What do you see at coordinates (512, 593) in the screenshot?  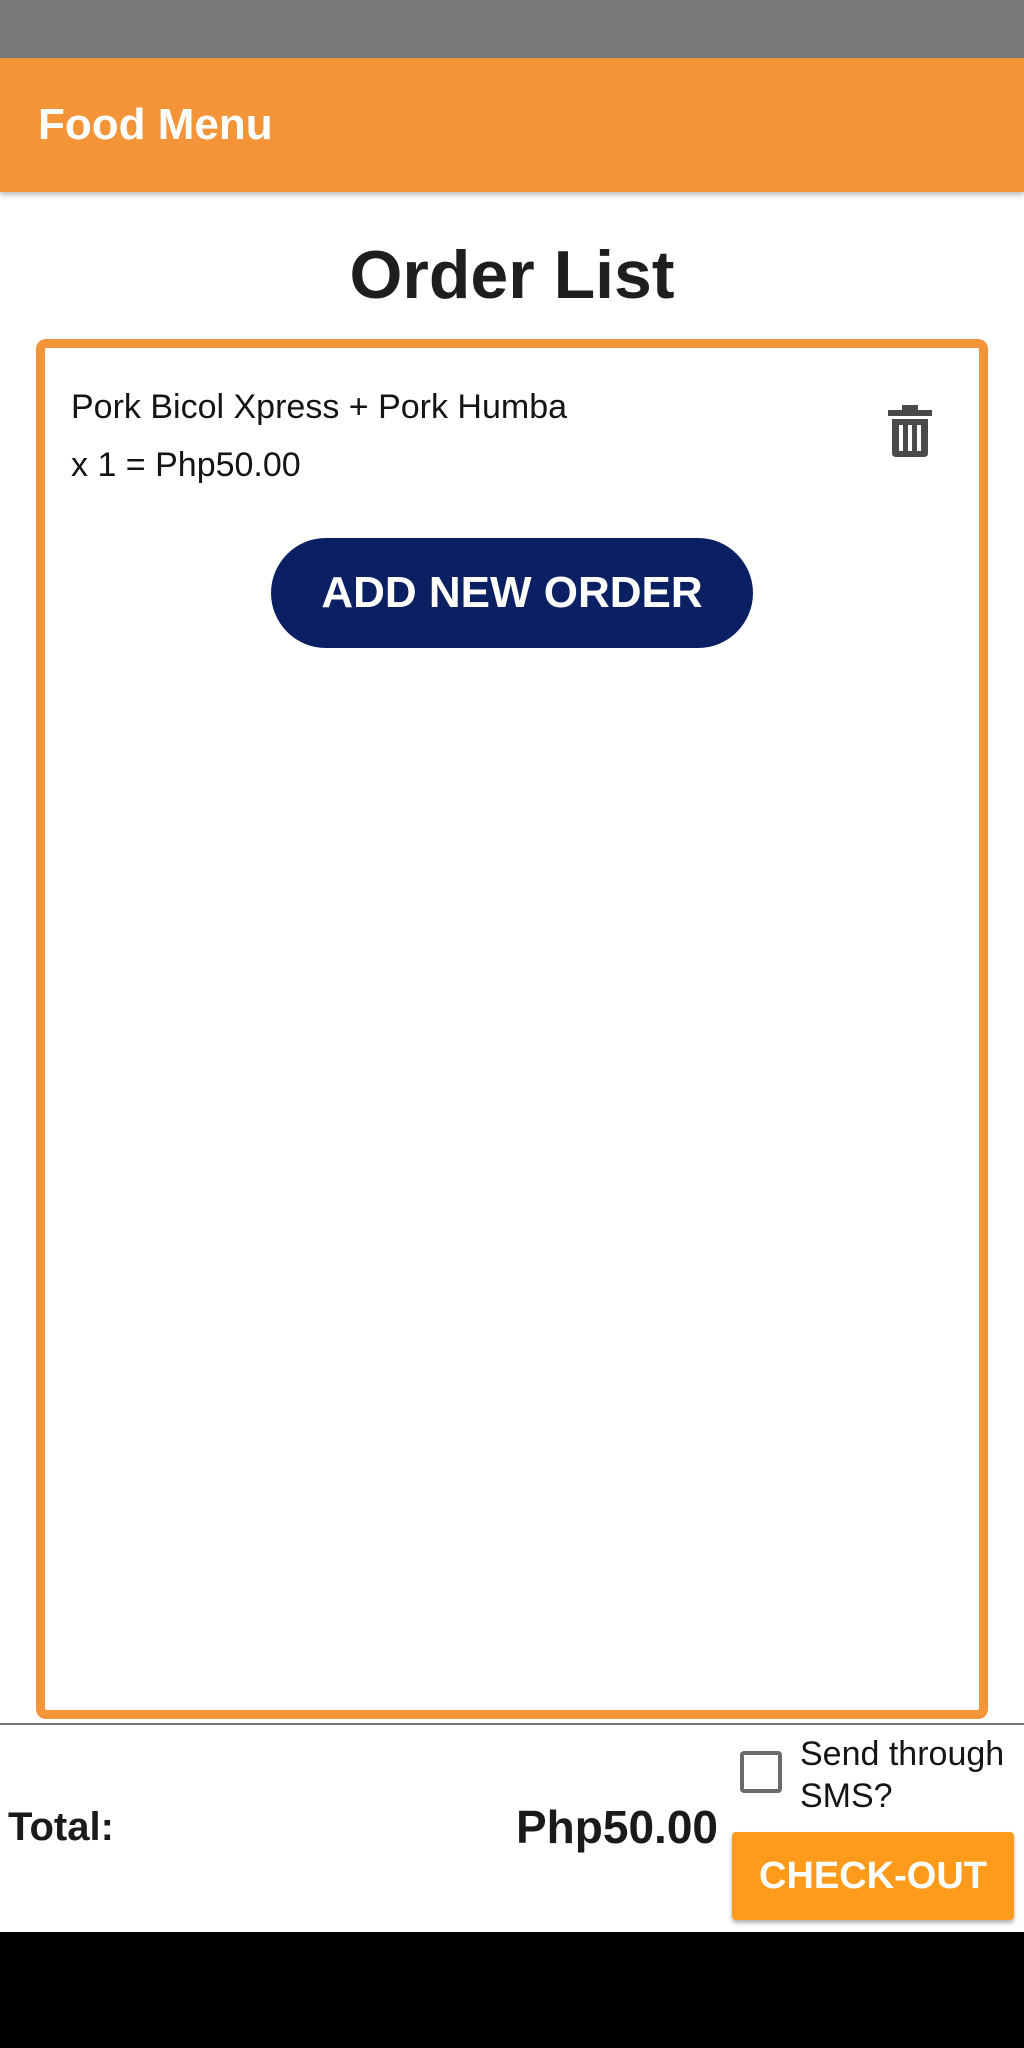 I see `add-new-order-button: ADD NEW ORDER` at bounding box center [512, 593].